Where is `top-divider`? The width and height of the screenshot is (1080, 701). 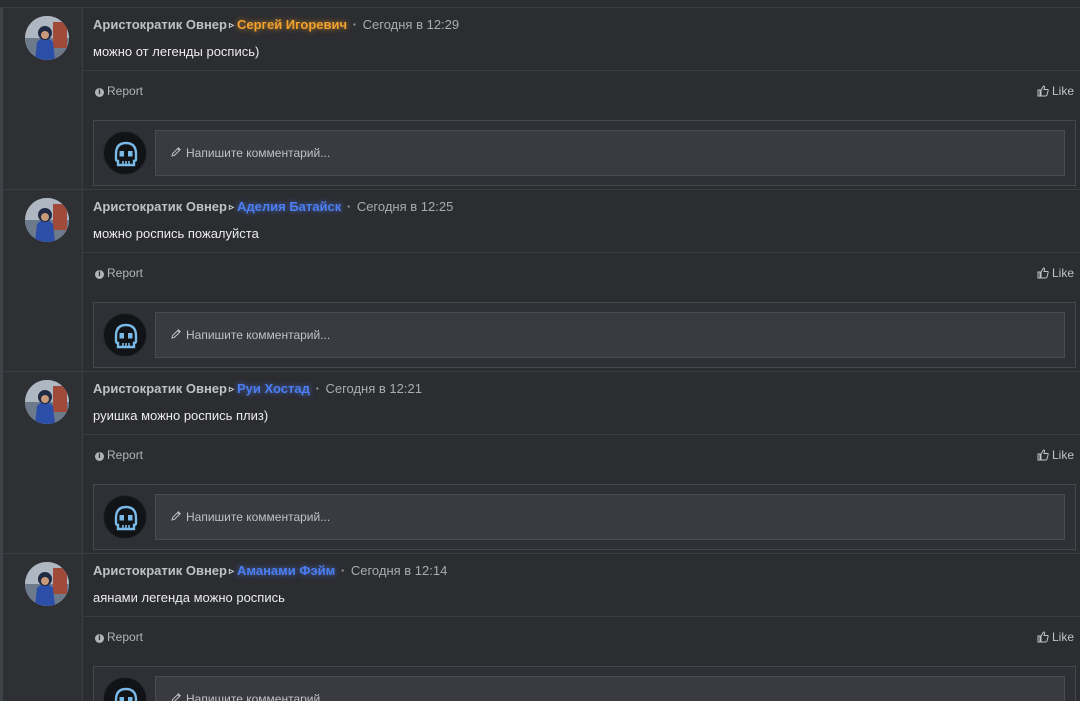 top-divider is located at coordinates (540, 4).